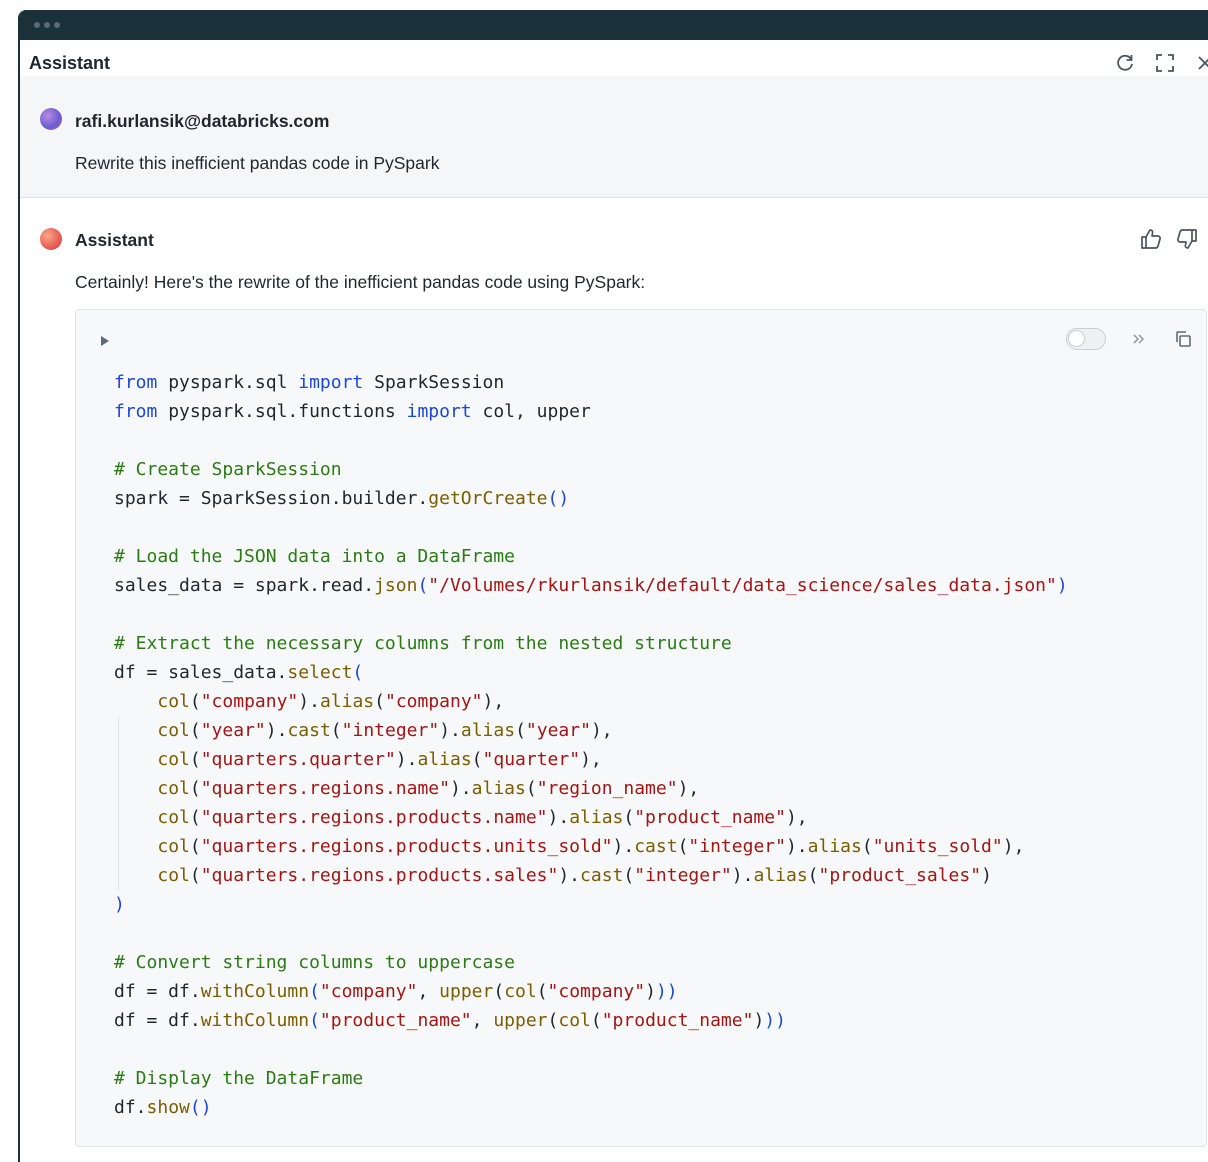 Image resolution: width=1208 pixels, height=1162 pixels. I want to click on code-token: spark = SparkSession.builder., so click(271, 498).